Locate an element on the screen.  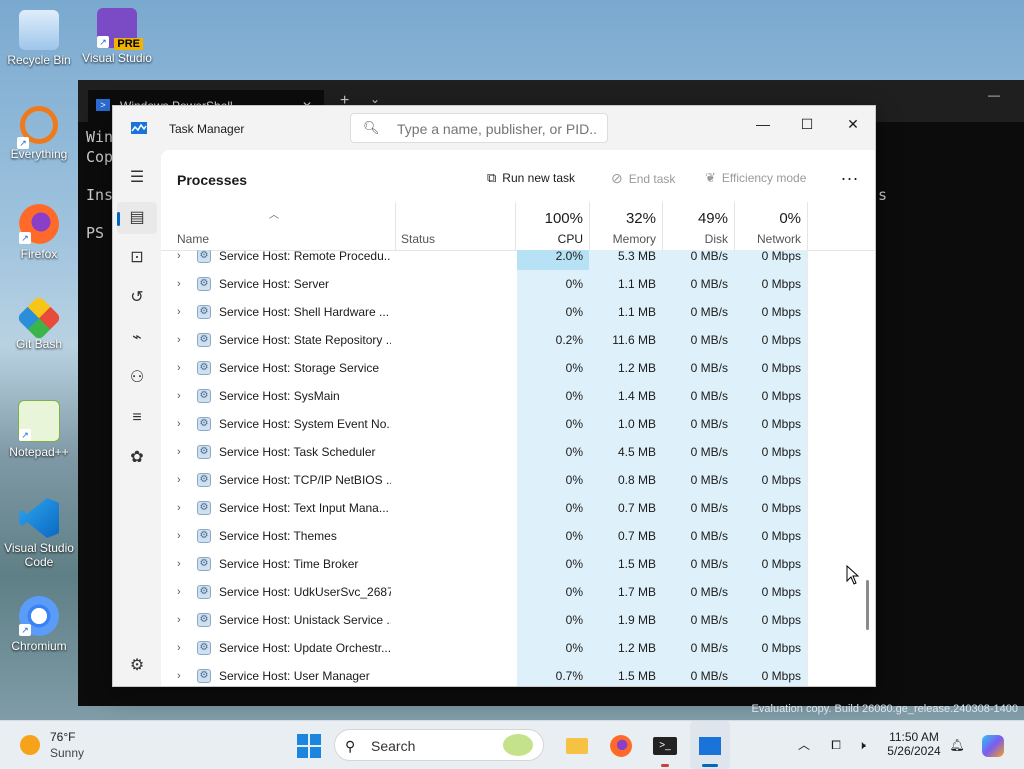
vertical-scrollbar-thumb is located at coordinates (867, 605).